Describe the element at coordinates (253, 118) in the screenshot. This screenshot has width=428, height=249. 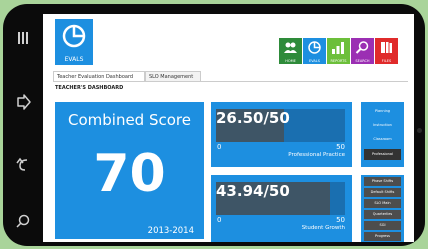
I see `score-value: 26.50/50` at that location.